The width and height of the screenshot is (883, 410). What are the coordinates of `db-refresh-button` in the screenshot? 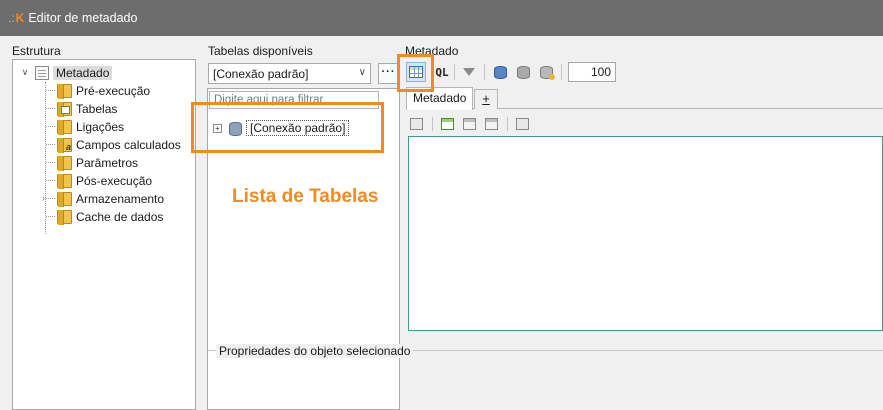 It's located at (500, 72).